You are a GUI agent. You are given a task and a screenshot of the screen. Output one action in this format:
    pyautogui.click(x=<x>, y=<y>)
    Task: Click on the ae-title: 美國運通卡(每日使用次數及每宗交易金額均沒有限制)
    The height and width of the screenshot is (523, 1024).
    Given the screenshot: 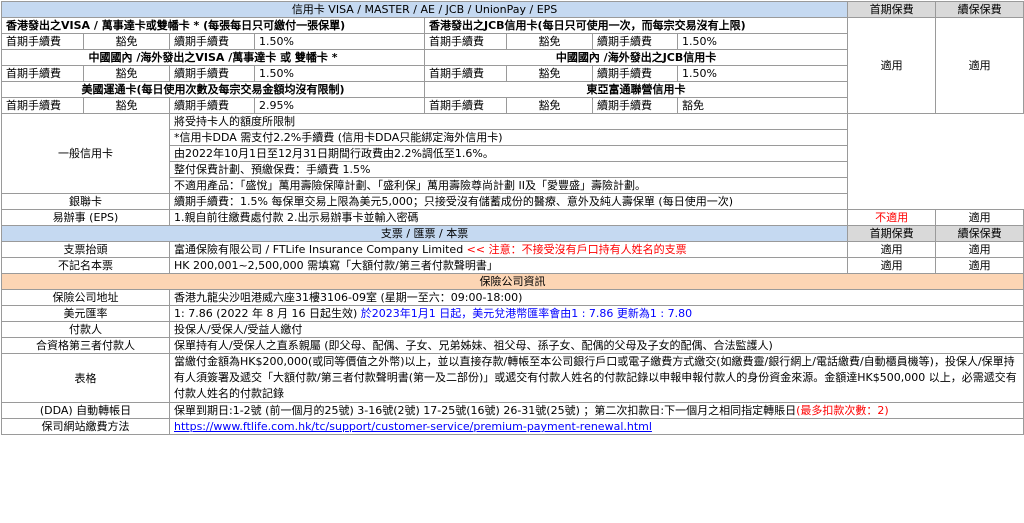 What is the action you would take?
    pyautogui.click(x=213, y=89)
    